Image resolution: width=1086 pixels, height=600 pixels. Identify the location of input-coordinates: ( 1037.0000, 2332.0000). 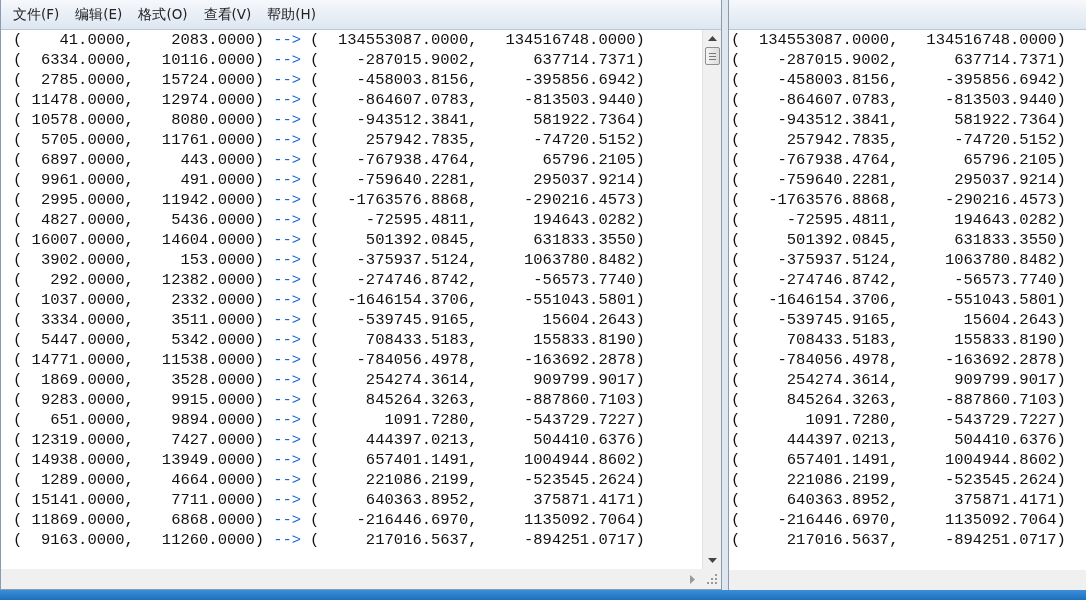
(139, 300).